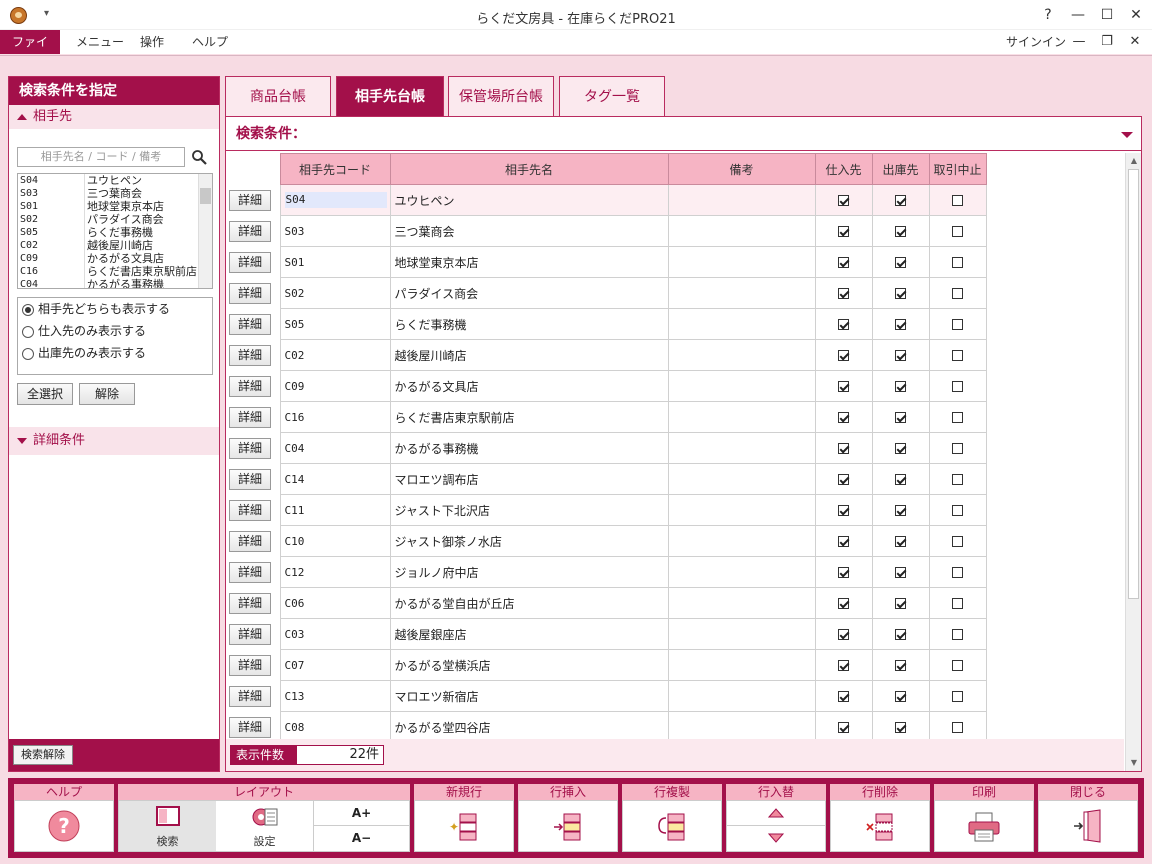 The height and width of the screenshot is (864, 1152). What do you see at coordinates (335, 725) in the screenshot?
I see `code-cell: C08` at bounding box center [335, 725].